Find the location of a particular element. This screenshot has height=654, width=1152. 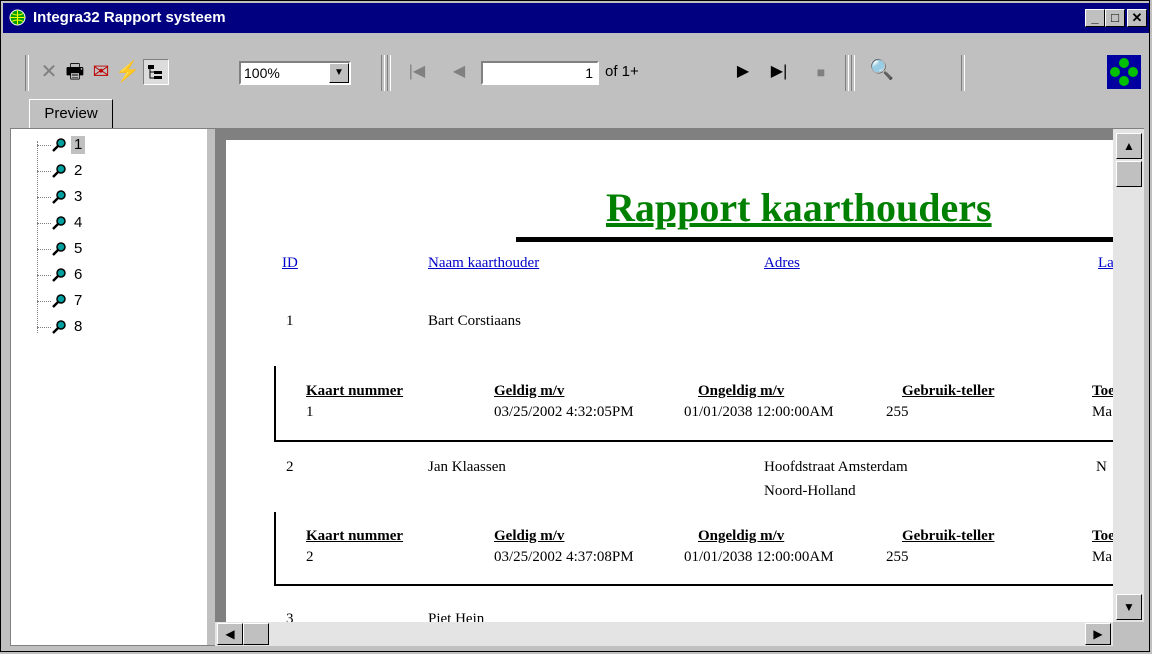

tab-preview: Preview is located at coordinates (71, 114).